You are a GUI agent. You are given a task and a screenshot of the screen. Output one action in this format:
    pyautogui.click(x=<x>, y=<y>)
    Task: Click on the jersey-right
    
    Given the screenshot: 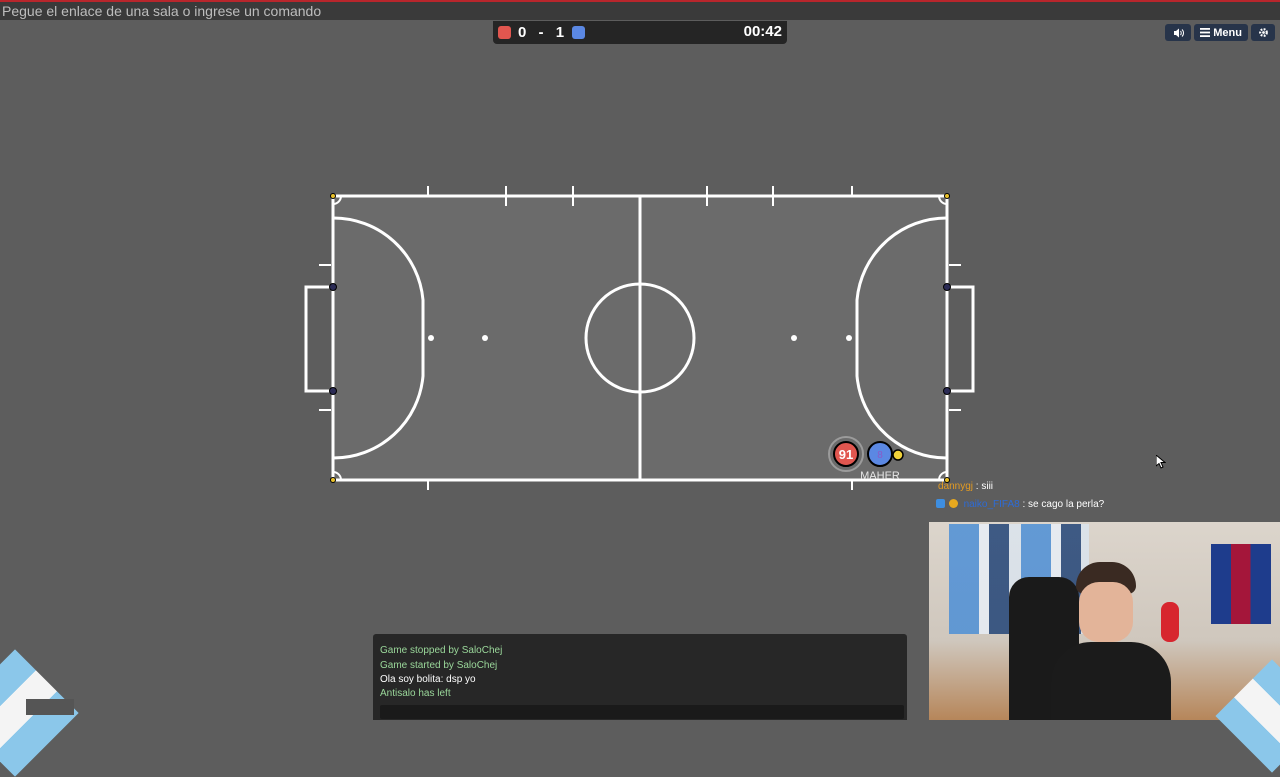 What is the action you would take?
    pyautogui.click(x=1241, y=584)
    